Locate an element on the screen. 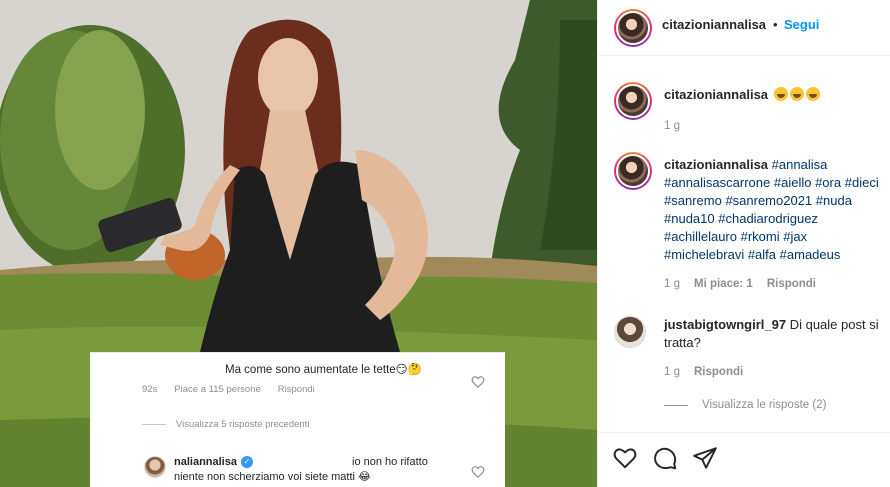  hashtag-link: #dieci is located at coordinates (862, 182).